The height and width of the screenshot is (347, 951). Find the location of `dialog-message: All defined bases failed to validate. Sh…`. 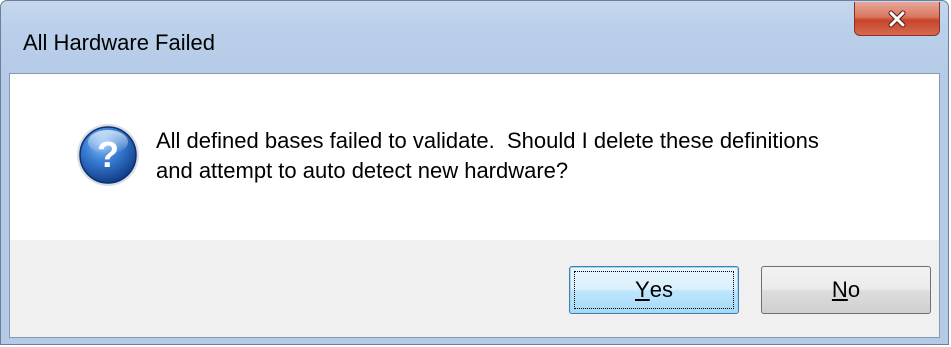

dialog-message: All defined bases failed to validate. Sh… is located at coordinates (536, 156).